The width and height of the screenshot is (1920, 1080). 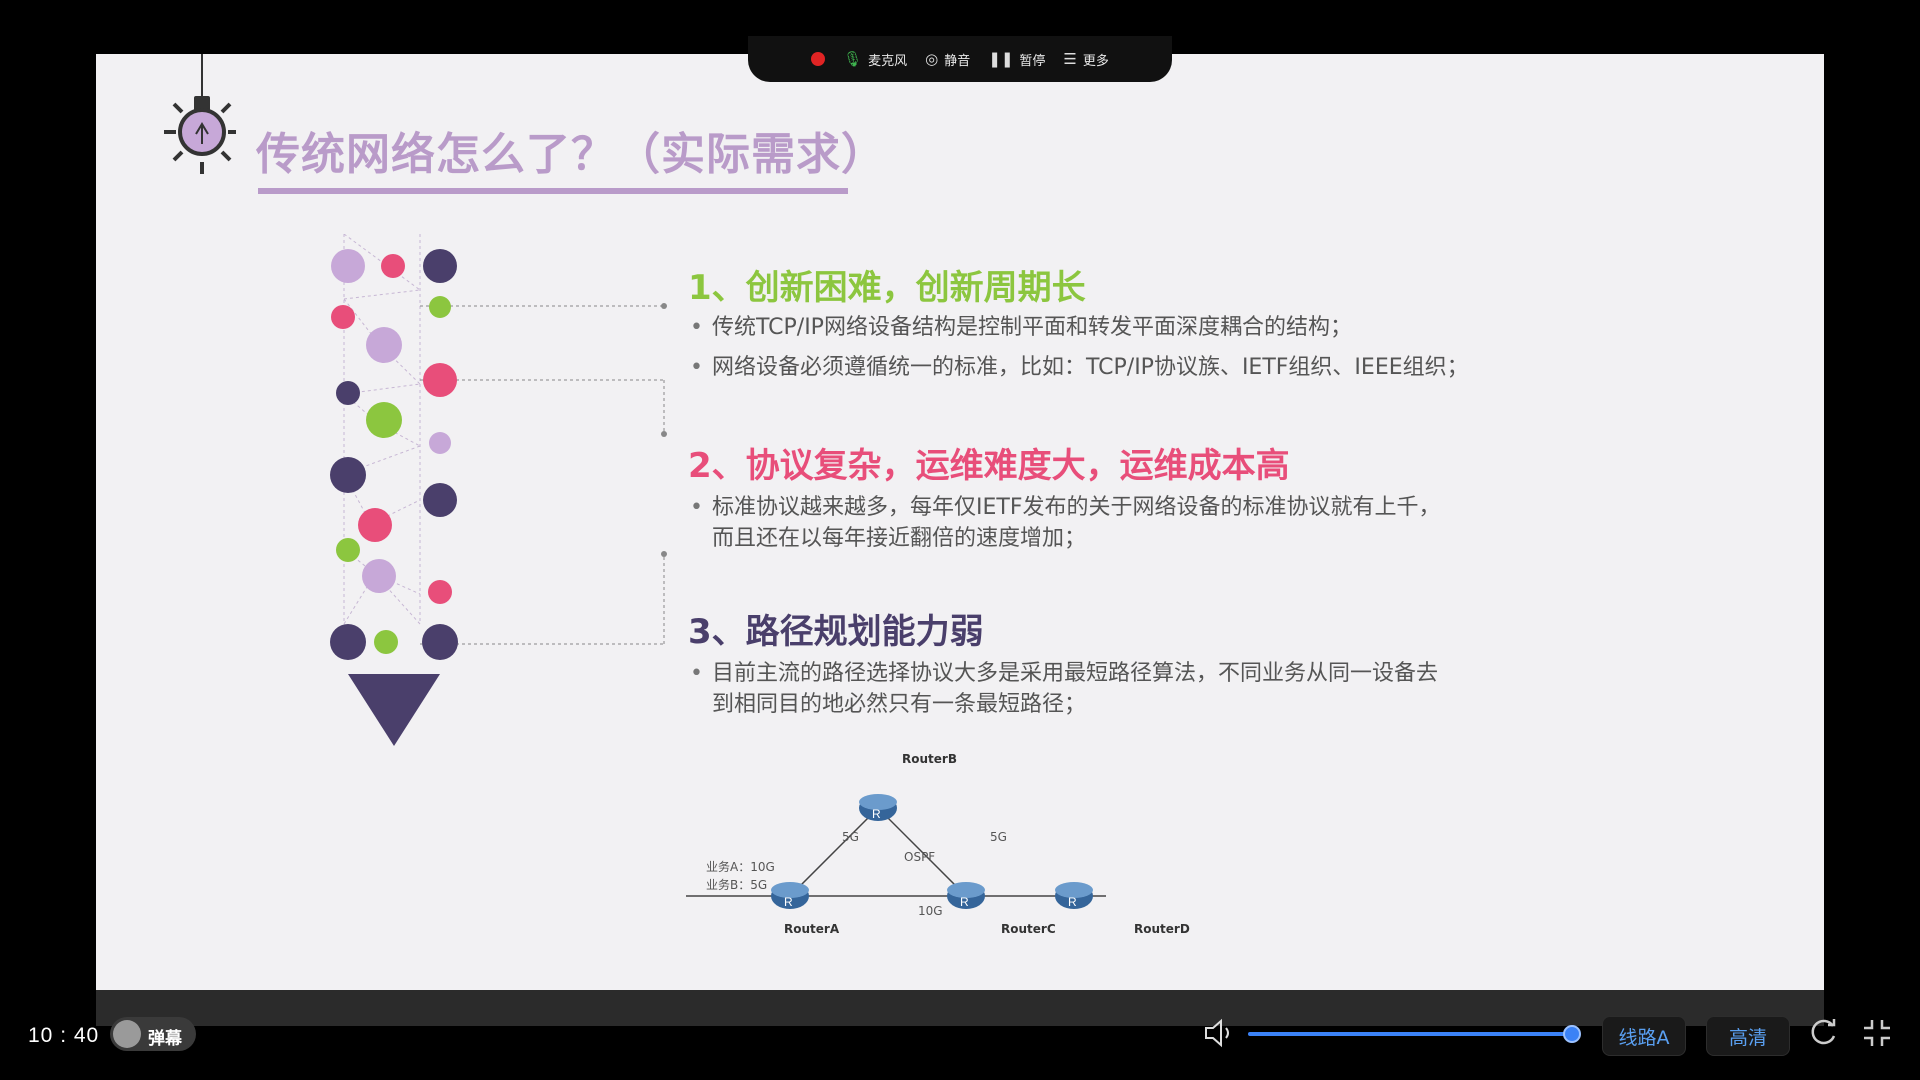 I want to click on link-ac-label: 10G, so click(x=930, y=911).